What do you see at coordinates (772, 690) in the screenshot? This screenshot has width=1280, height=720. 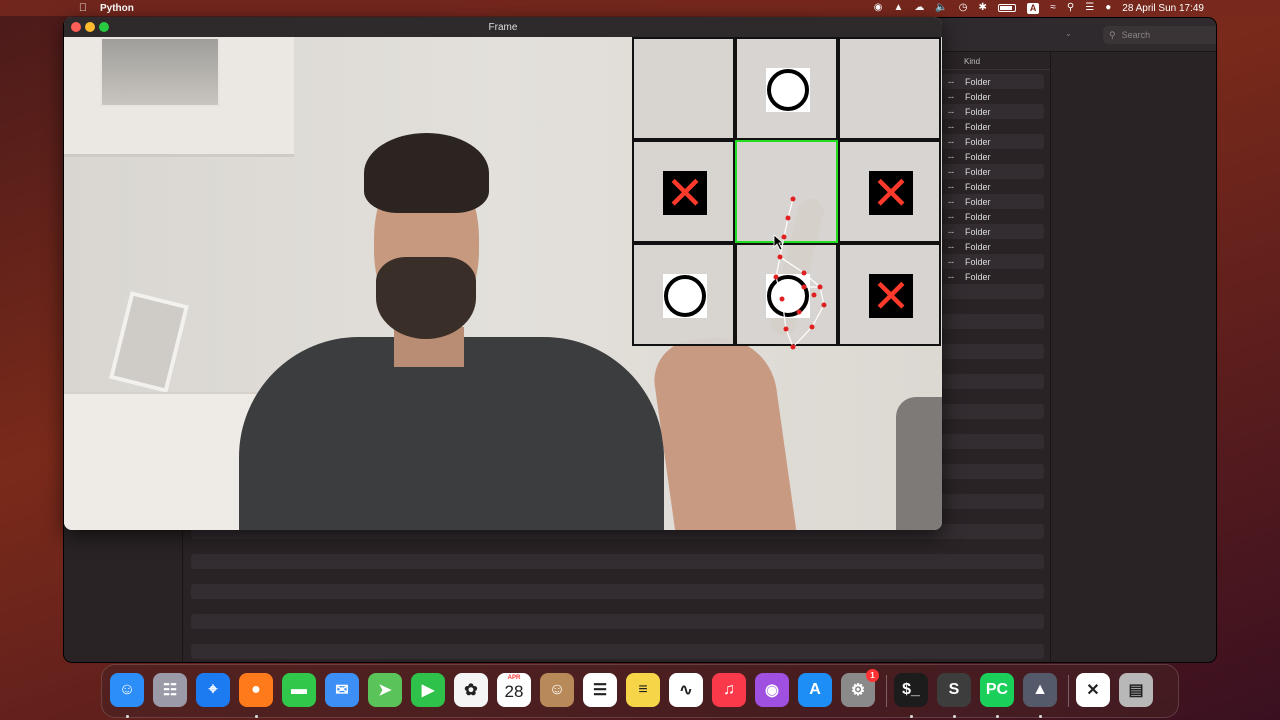 I see `podcasts-icon: ◉` at bounding box center [772, 690].